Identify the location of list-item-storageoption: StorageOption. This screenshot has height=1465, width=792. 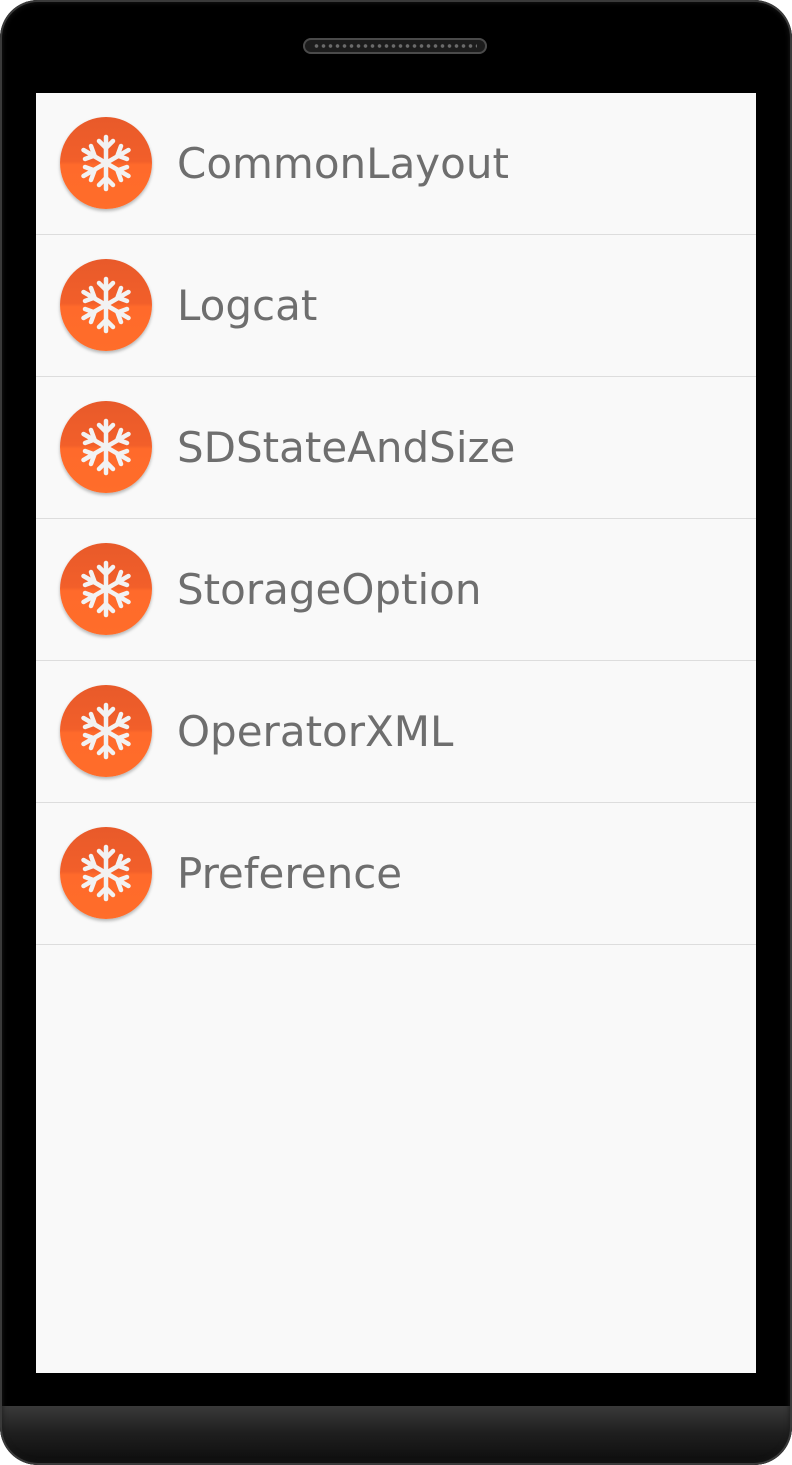
(396, 590).